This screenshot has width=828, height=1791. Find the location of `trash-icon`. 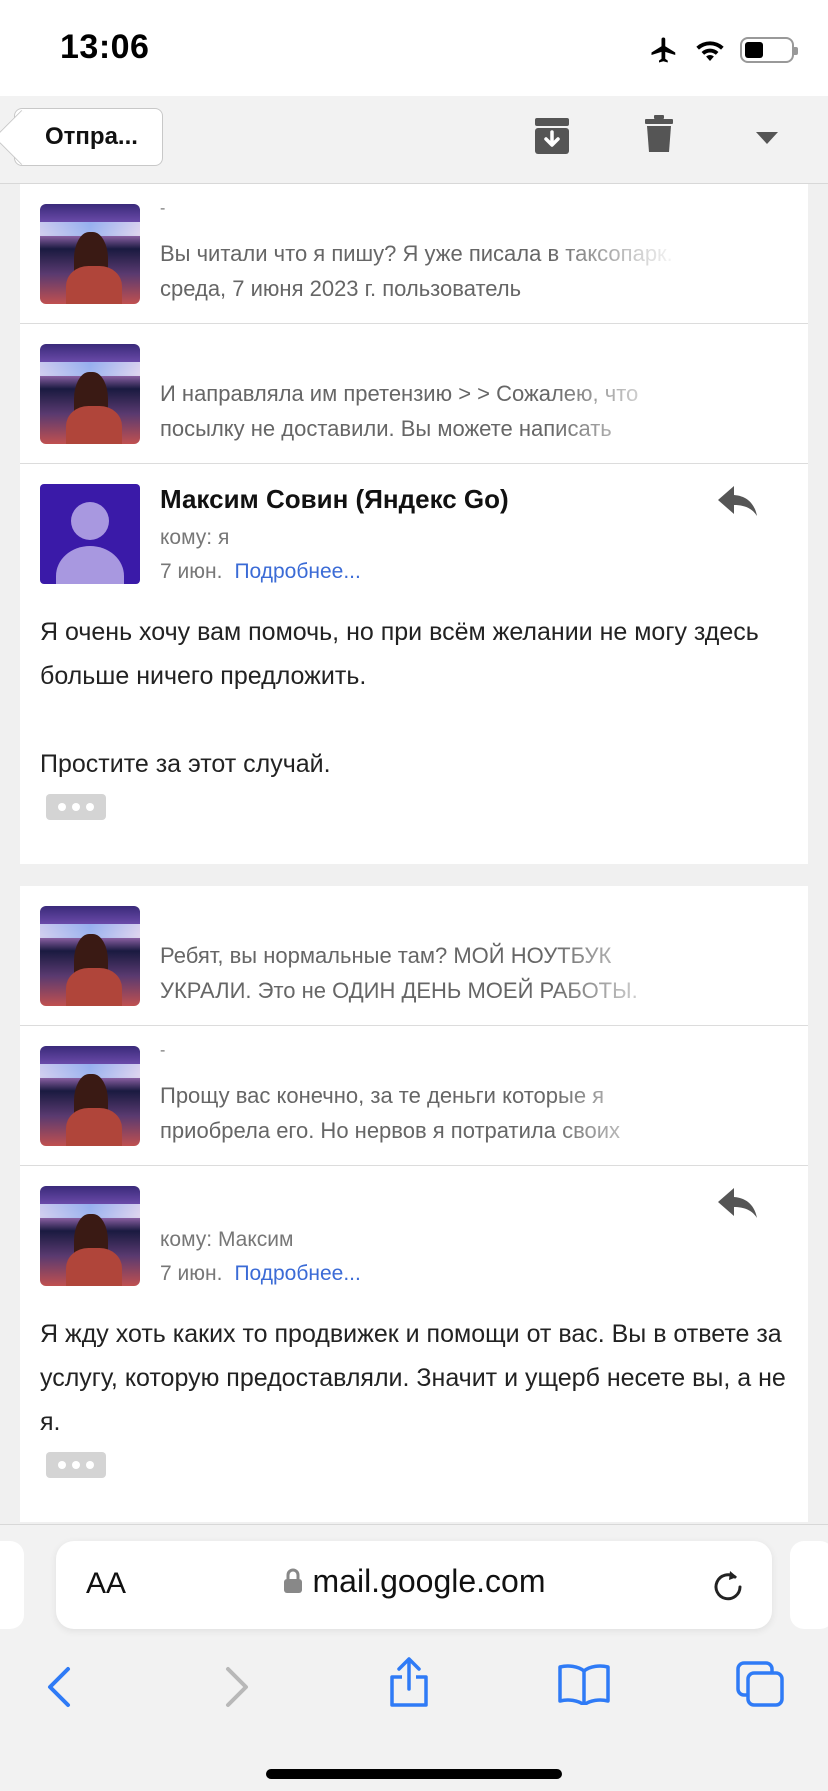

trash-icon is located at coordinates (659, 134).